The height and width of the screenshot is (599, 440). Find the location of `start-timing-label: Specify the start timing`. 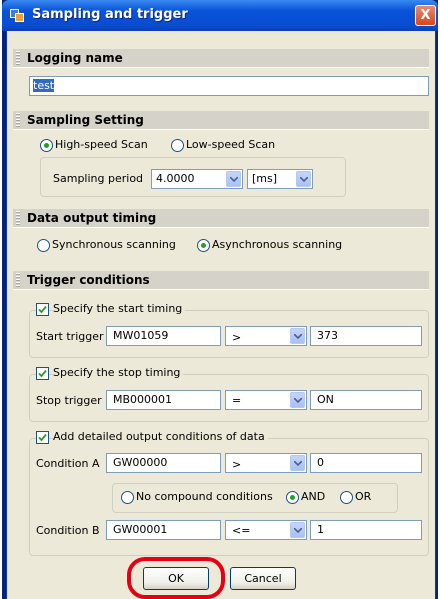

start-timing-label: Specify the start timing is located at coordinates (119, 309).